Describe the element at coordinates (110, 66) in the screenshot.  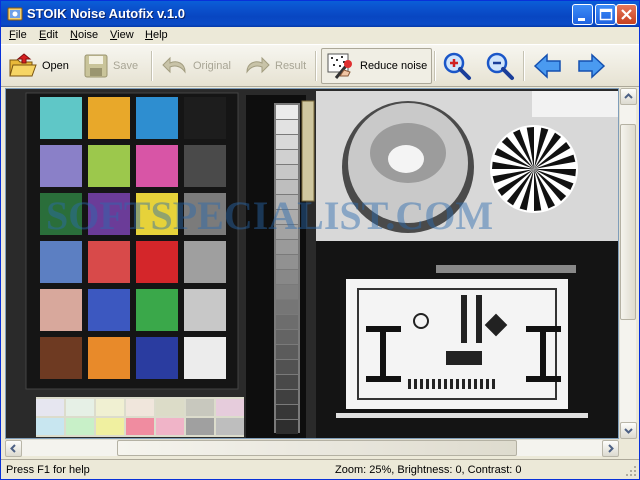
I see `save-button: Save` at that location.